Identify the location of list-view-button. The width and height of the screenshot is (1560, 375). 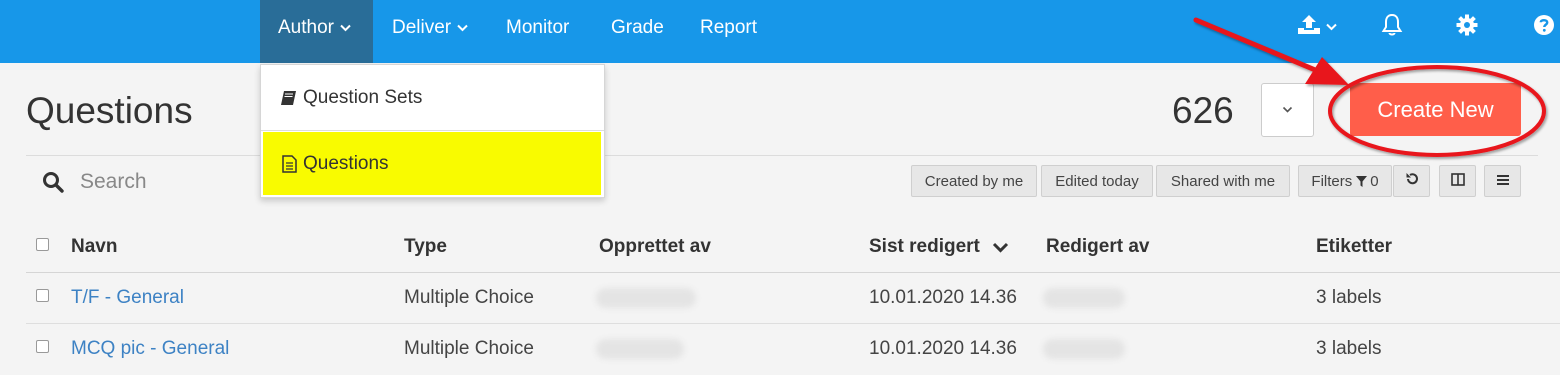
(1502, 181).